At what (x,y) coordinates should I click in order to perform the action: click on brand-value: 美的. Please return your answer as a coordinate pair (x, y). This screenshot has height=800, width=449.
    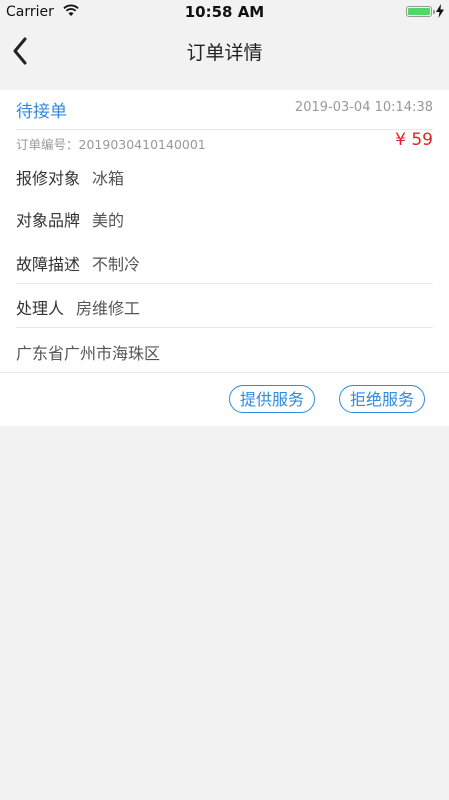
    Looking at the image, I should click on (108, 220).